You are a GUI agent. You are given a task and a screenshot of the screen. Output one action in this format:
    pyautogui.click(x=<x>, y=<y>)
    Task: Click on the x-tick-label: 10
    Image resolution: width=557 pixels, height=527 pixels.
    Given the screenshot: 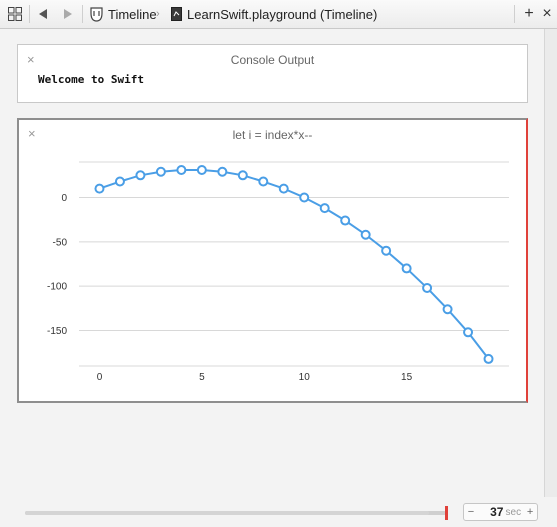 What is the action you would take?
    pyautogui.click(x=305, y=377)
    